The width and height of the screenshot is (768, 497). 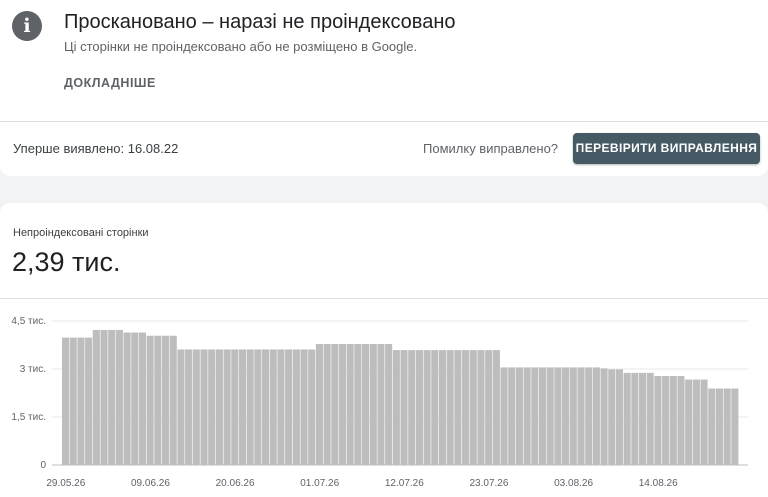 What do you see at coordinates (666, 148) in the screenshot?
I see `validate-fix-button: ПЕРЕВІРИТИ ВИПРАВЛЕННЯ` at bounding box center [666, 148].